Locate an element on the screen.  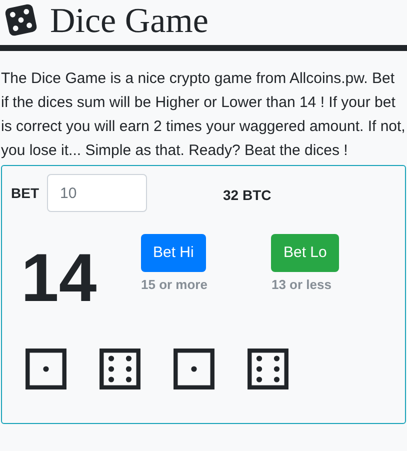
page-title: Dice Game is located at coordinates (129, 20).